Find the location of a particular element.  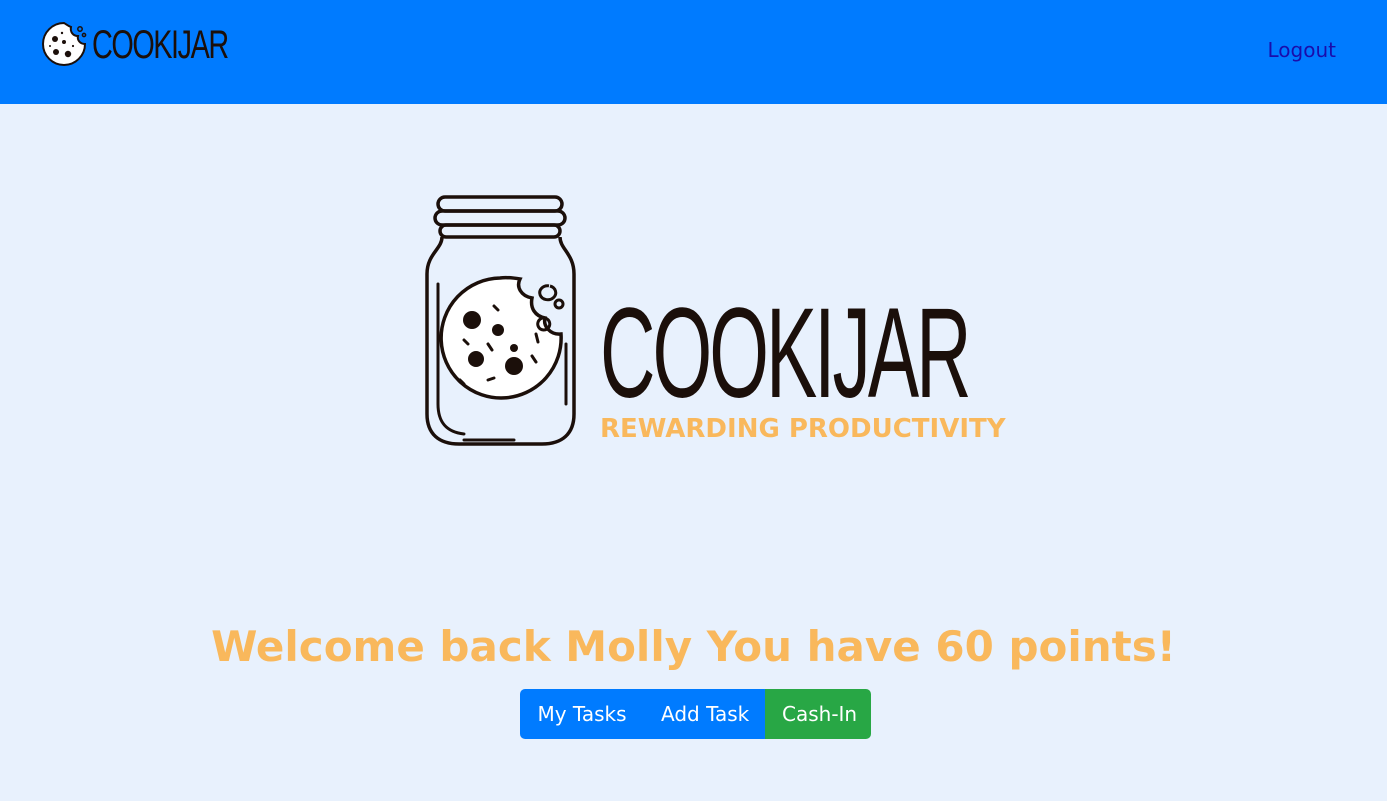

add-task-button: Add Task is located at coordinates (704, 714).